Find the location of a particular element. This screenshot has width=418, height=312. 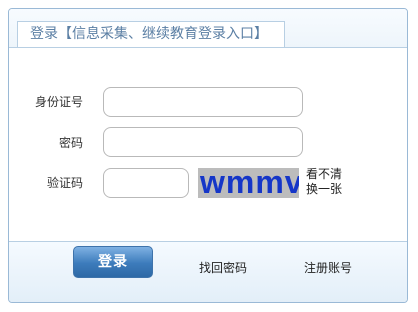

panel-title: 登录【信息采集、继续教育登录入口】 is located at coordinates (151, 34).